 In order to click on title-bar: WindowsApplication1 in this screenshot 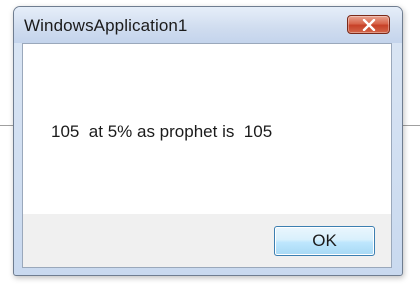, I will do `click(208, 25)`.